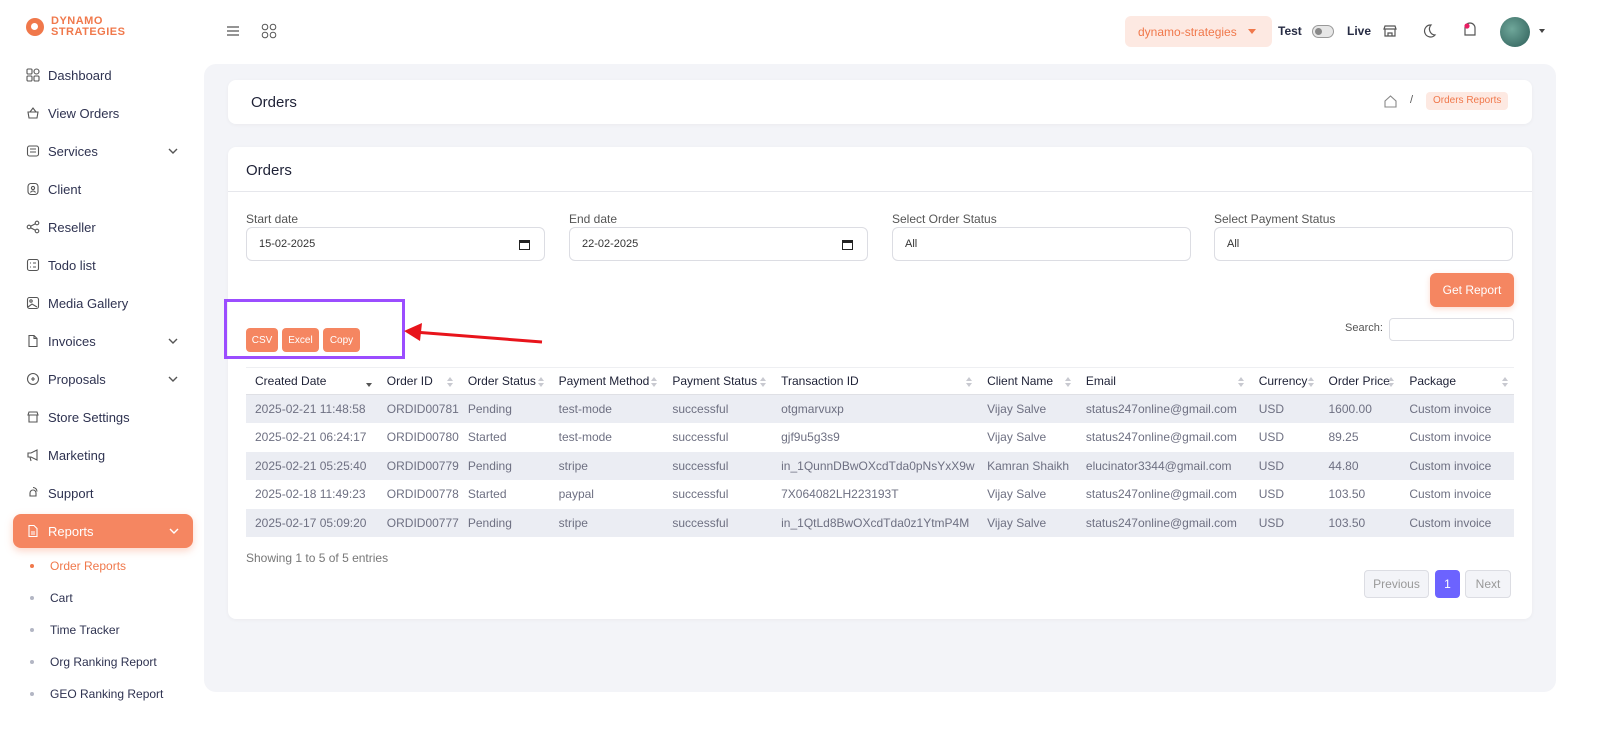 This screenshot has height=730, width=1600. What do you see at coordinates (1290, 31) in the screenshot?
I see `mode-test-label: Test` at bounding box center [1290, 31].